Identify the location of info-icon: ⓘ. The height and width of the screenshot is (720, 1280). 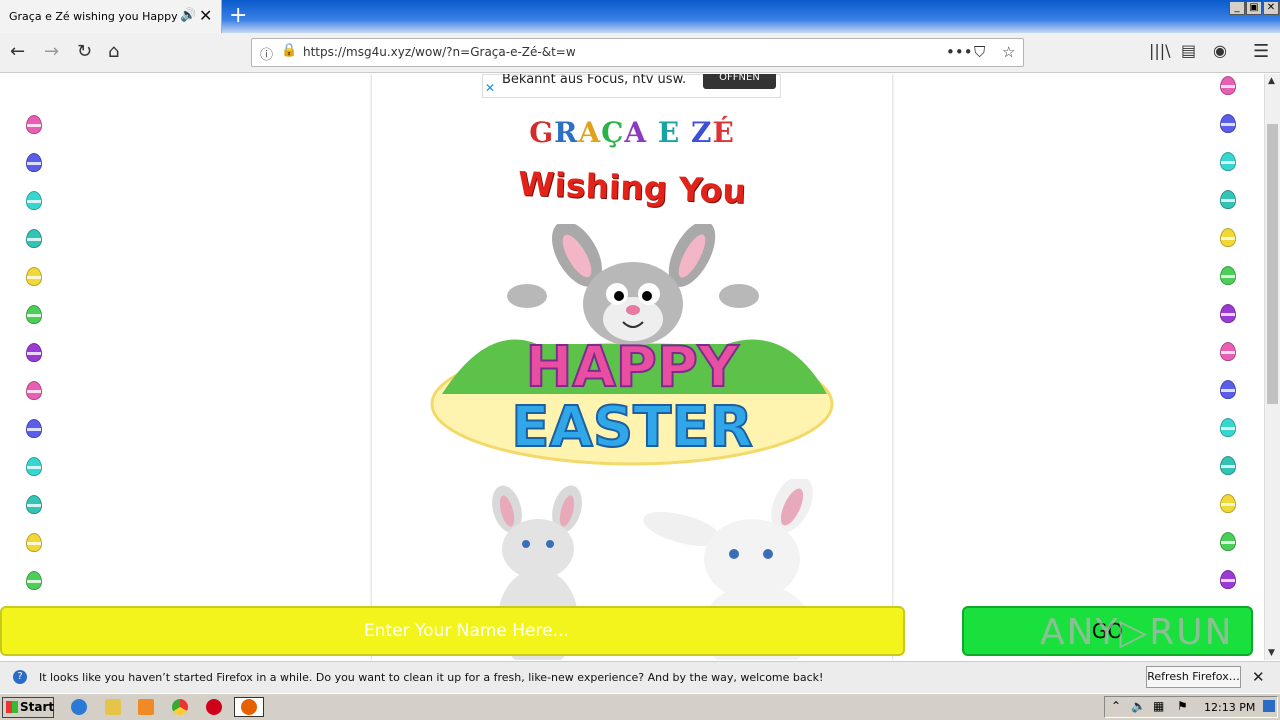
(266, 53).